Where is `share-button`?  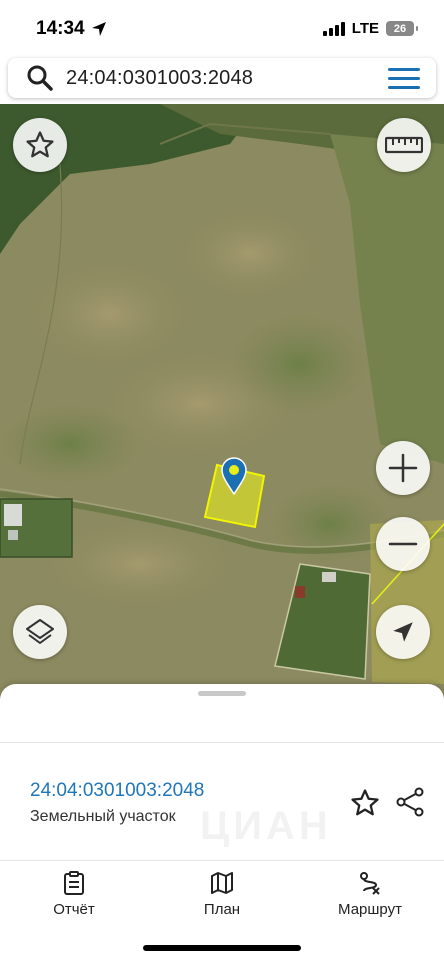
share-button is located at coordinates (410, 802).